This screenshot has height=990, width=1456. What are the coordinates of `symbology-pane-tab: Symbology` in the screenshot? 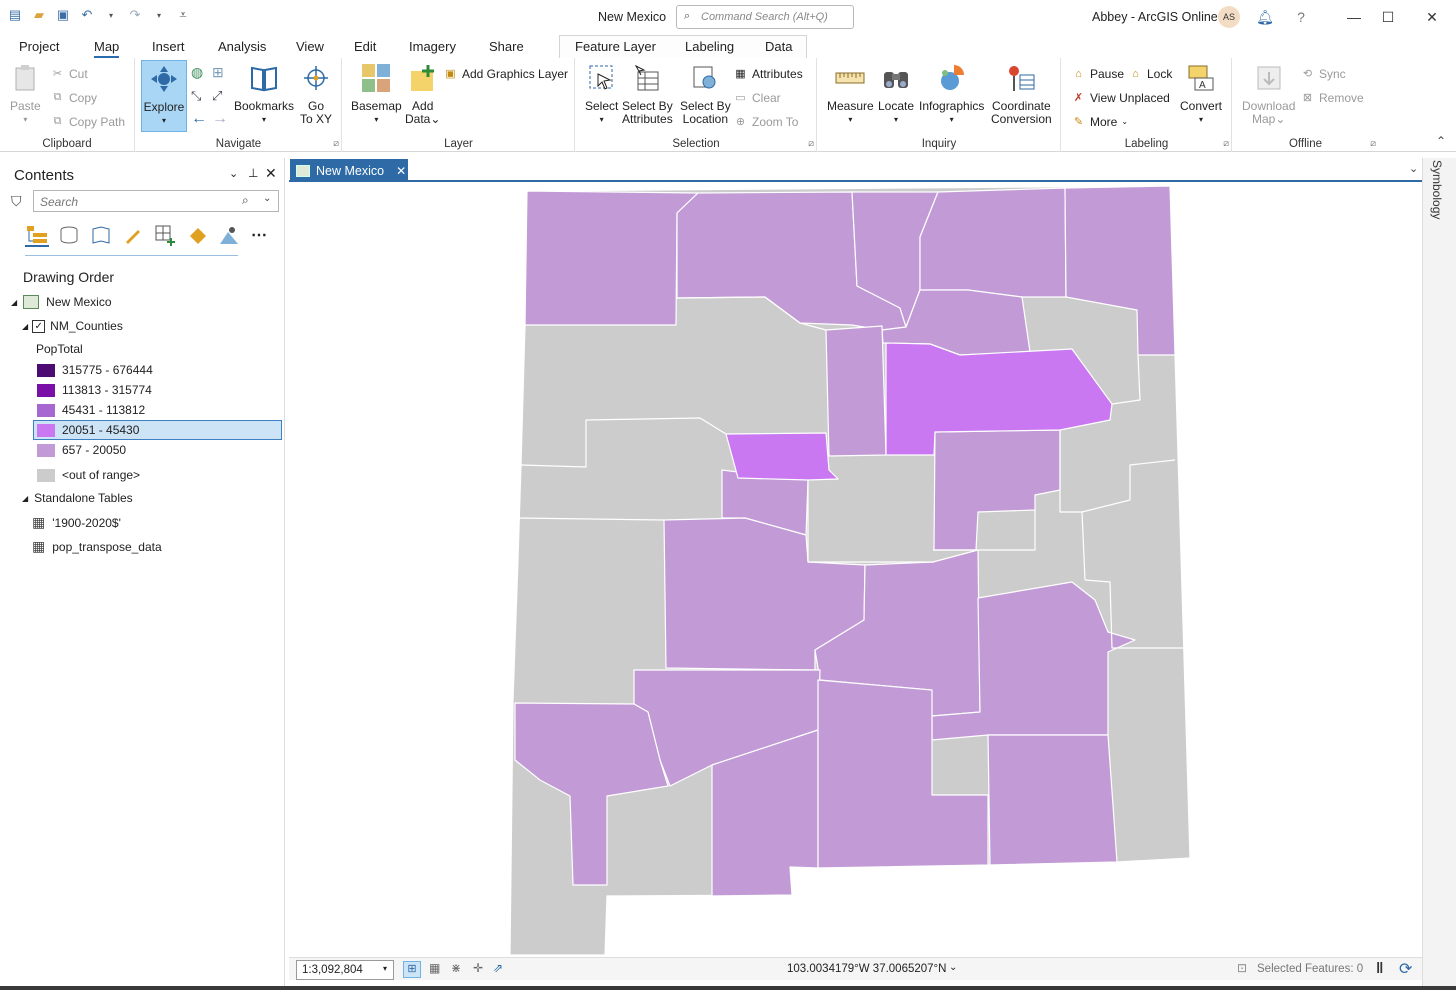 It's located at (1437, 189).